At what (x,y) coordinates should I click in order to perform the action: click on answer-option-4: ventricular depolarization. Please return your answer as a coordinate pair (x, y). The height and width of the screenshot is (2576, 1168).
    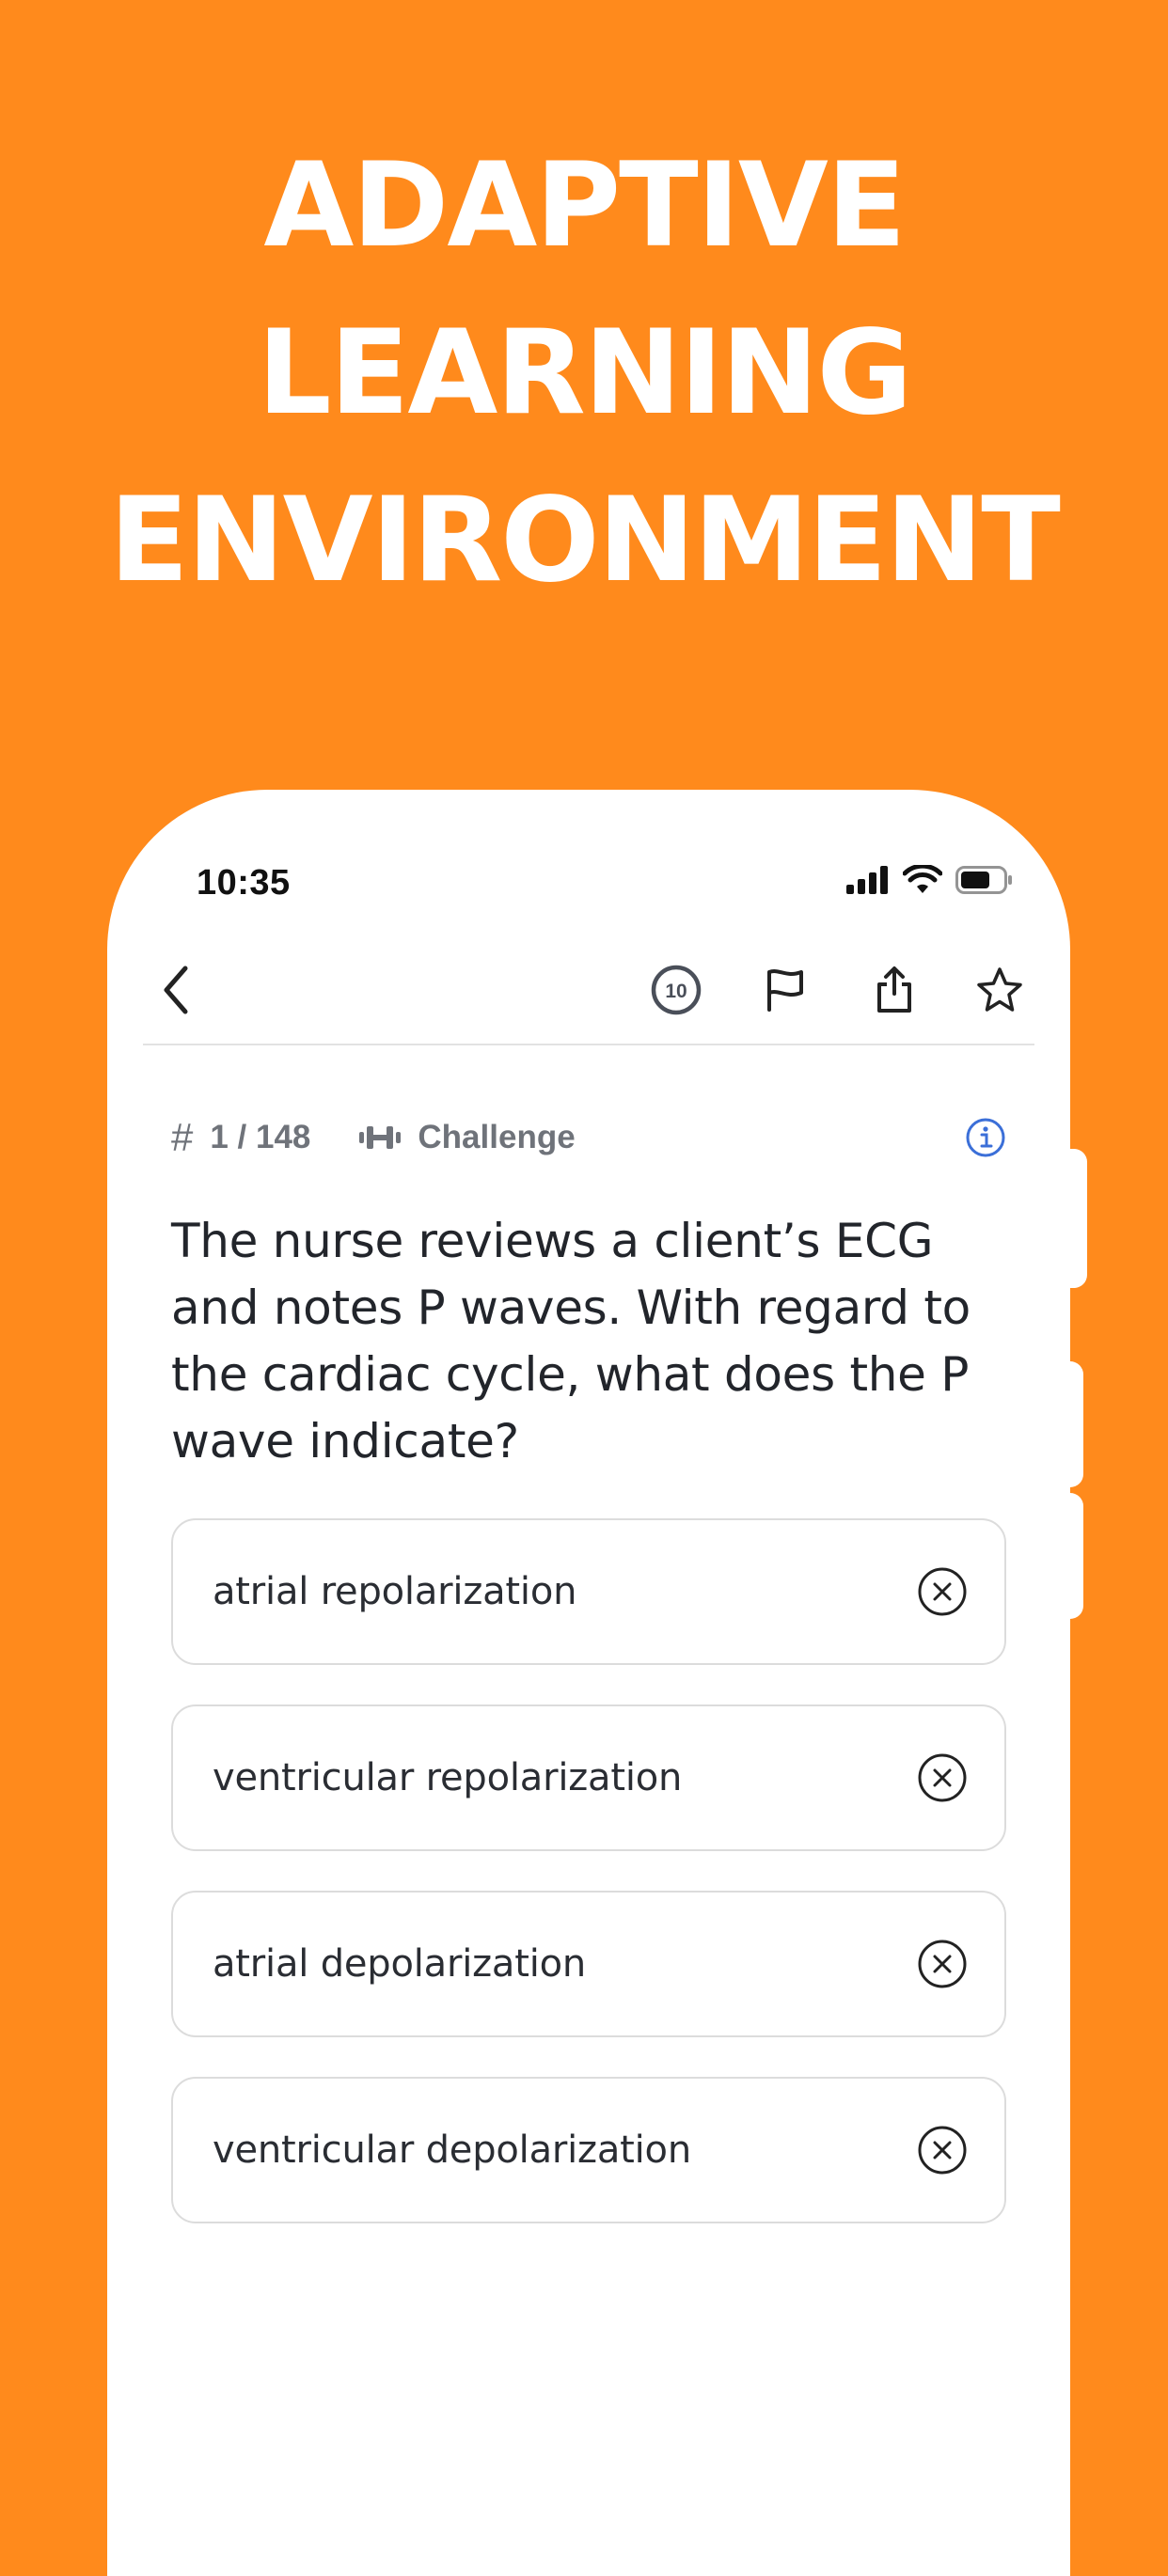
    Looking at the image, I should click on (588, 2150).